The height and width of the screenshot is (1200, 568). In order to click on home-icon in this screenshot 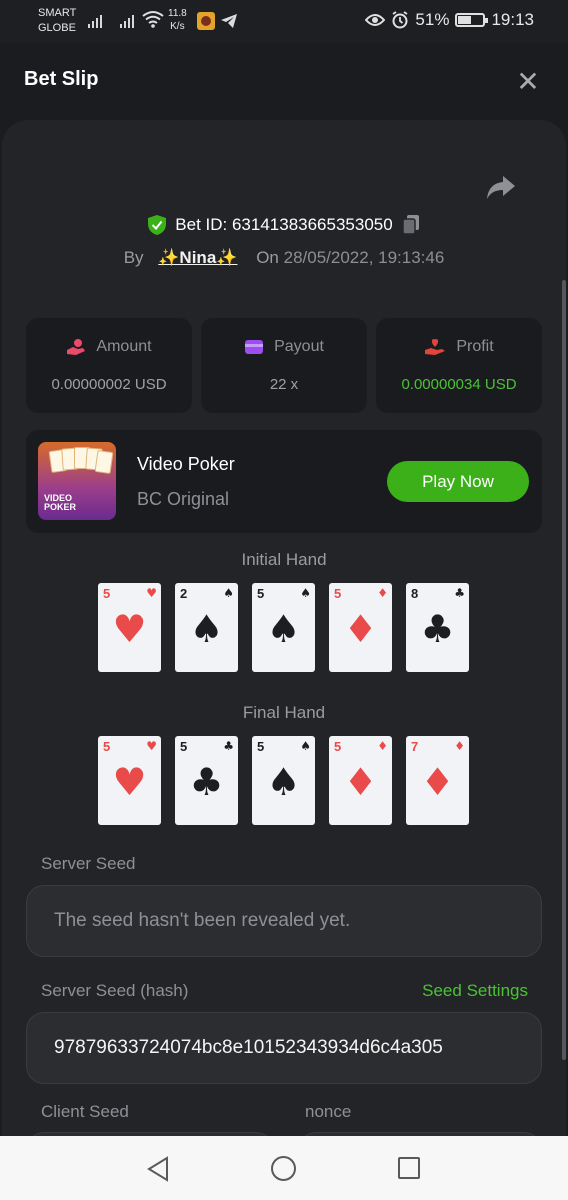, I will do `click(283, 1168)`.